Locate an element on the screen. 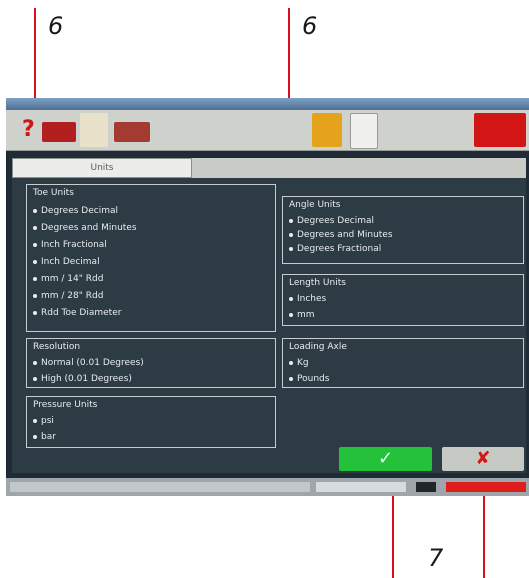  radio-option: mm / 28" Rdd is located at coordinates (68, 296).